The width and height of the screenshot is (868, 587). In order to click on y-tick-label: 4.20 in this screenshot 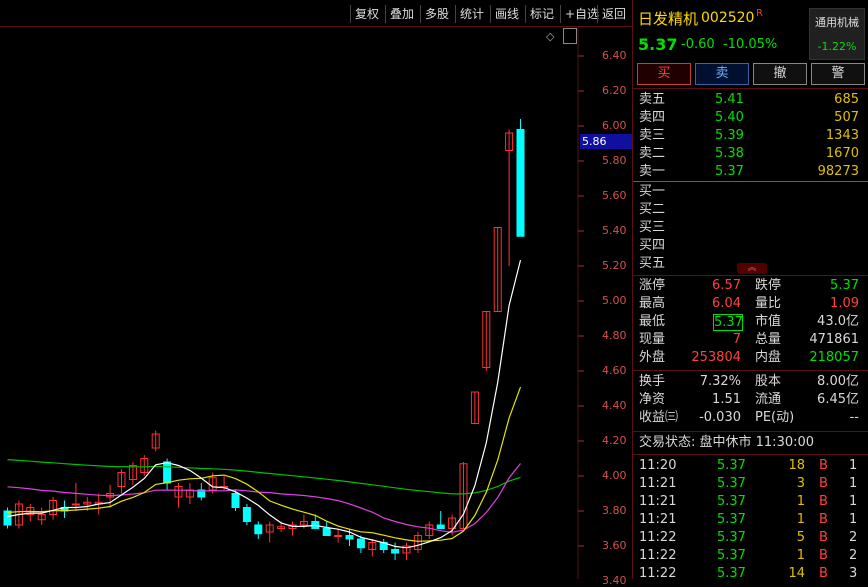, I will do `click(614, 440)`.